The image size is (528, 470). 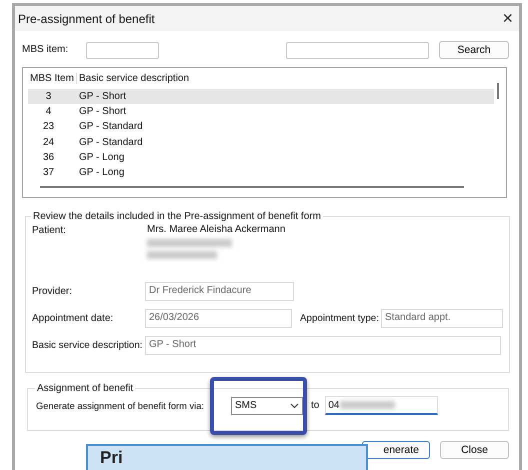 What do you see at coordinates (218, 318) in the screenshot?
I see `appointment-date-field: 26/03/2026` at bounding box center [218, 318].